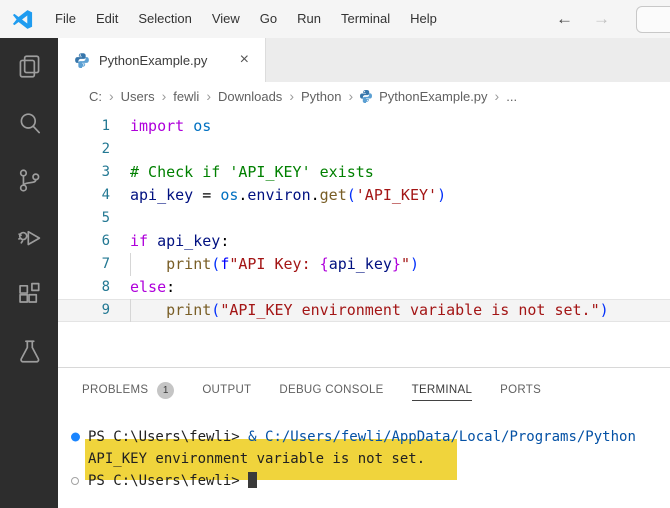  I want to click on breadcrumb-item: Python, so click(321, 96).